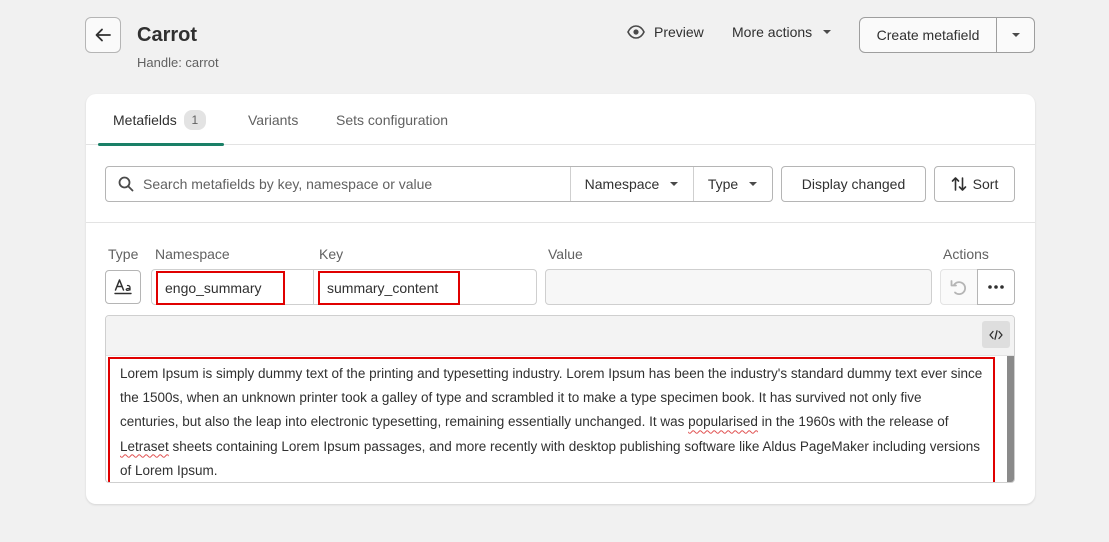 This screenshot has height=542, width=1109. I want to click on preview-label: Preview, so click(679, 32).